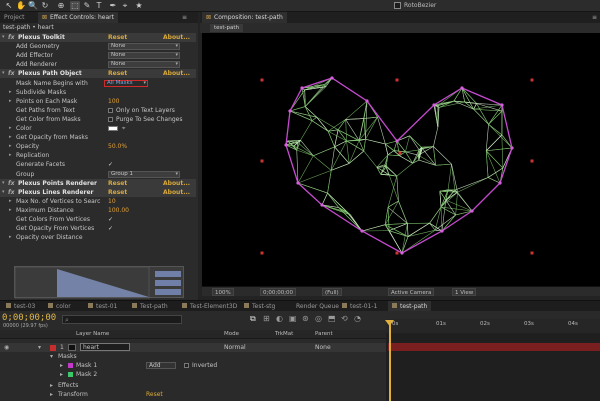 The image size is (600, 401). I want to click on ec-dropdown: None, so click(144, 56).